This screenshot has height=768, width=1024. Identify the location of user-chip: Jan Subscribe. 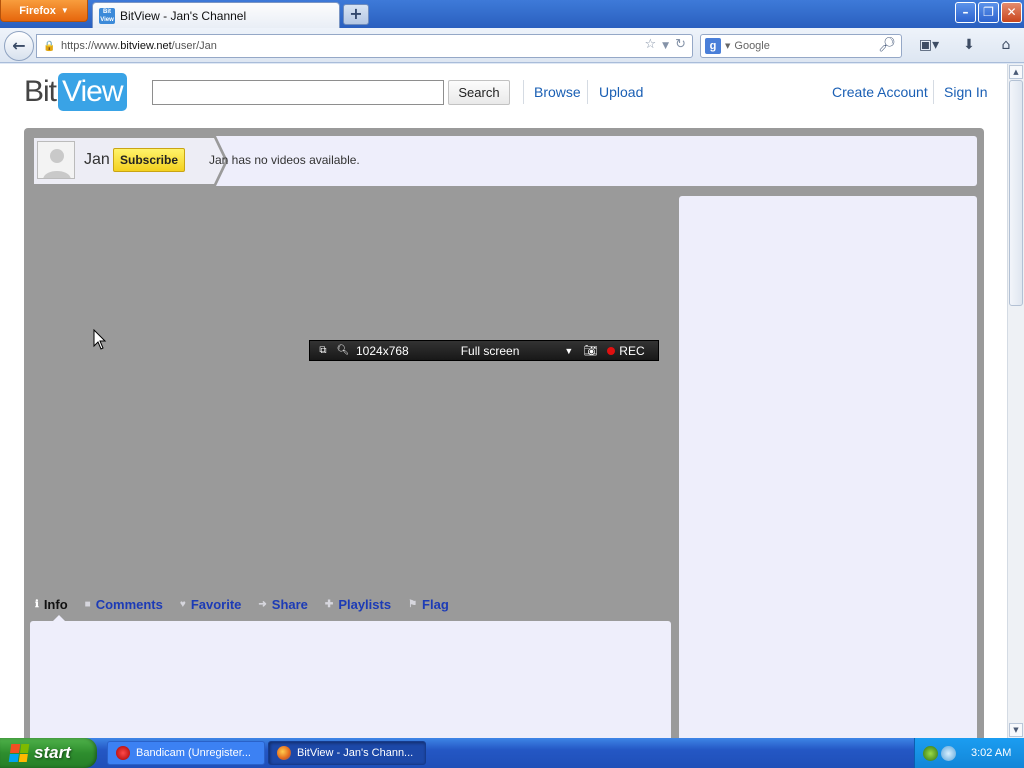
(130, 161).